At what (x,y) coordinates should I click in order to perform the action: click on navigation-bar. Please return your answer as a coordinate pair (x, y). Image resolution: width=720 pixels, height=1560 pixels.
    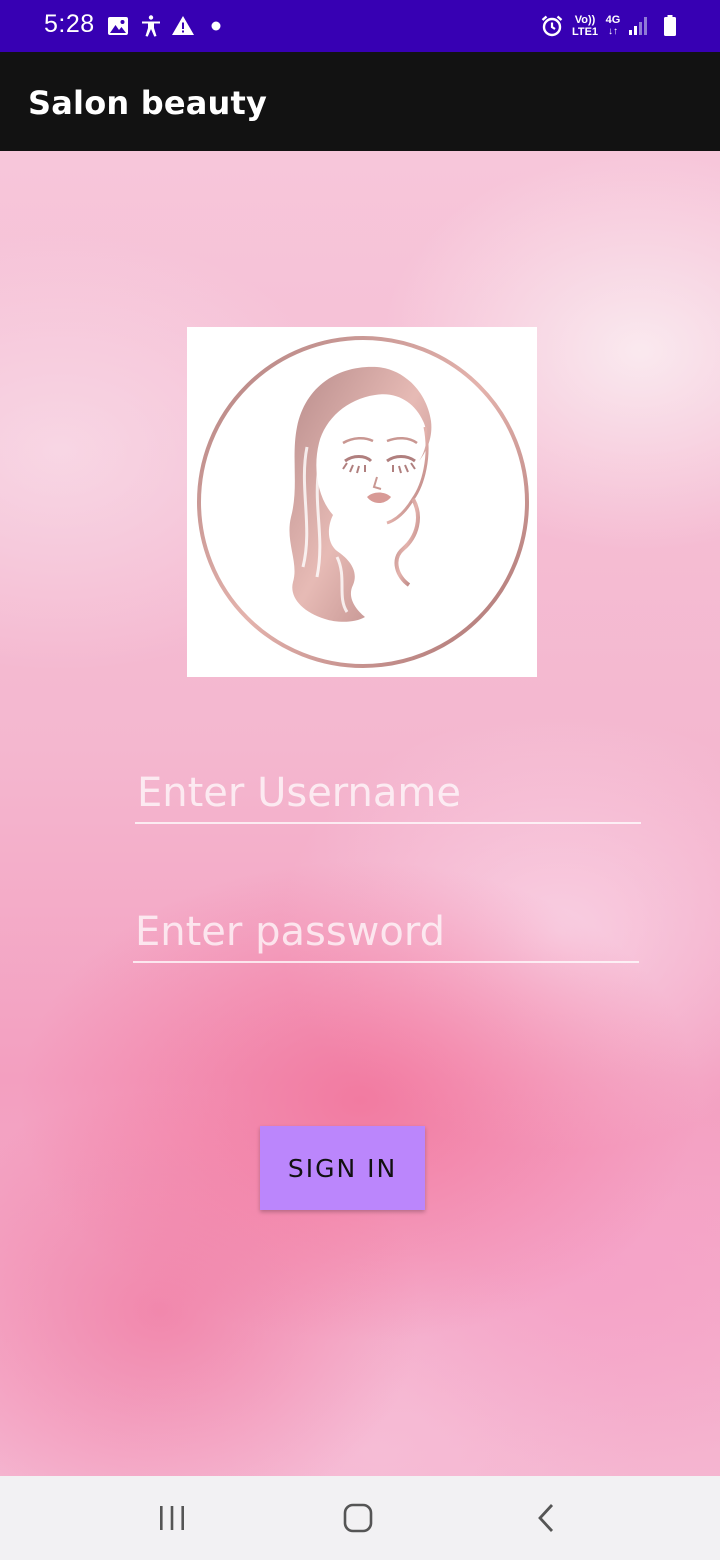
    Looking at the image, I should click on (360, 1518).